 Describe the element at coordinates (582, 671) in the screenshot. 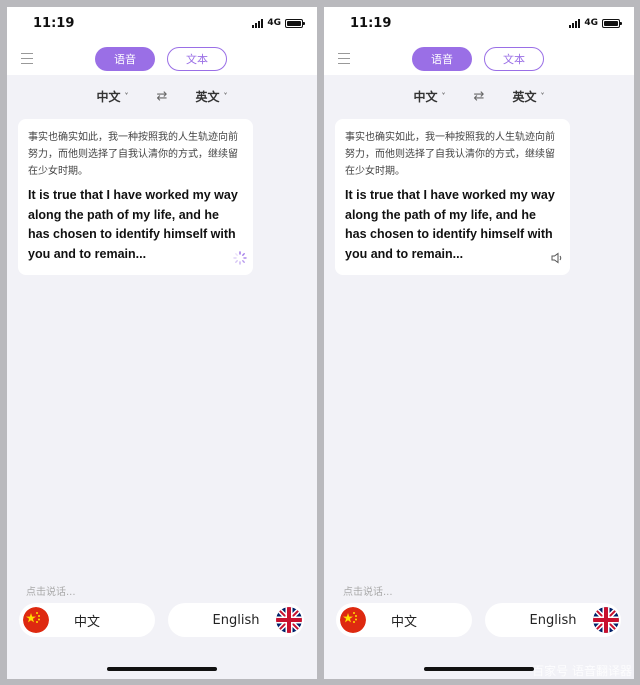

I see `watermark: 百家号 语音翻译器` at that location.